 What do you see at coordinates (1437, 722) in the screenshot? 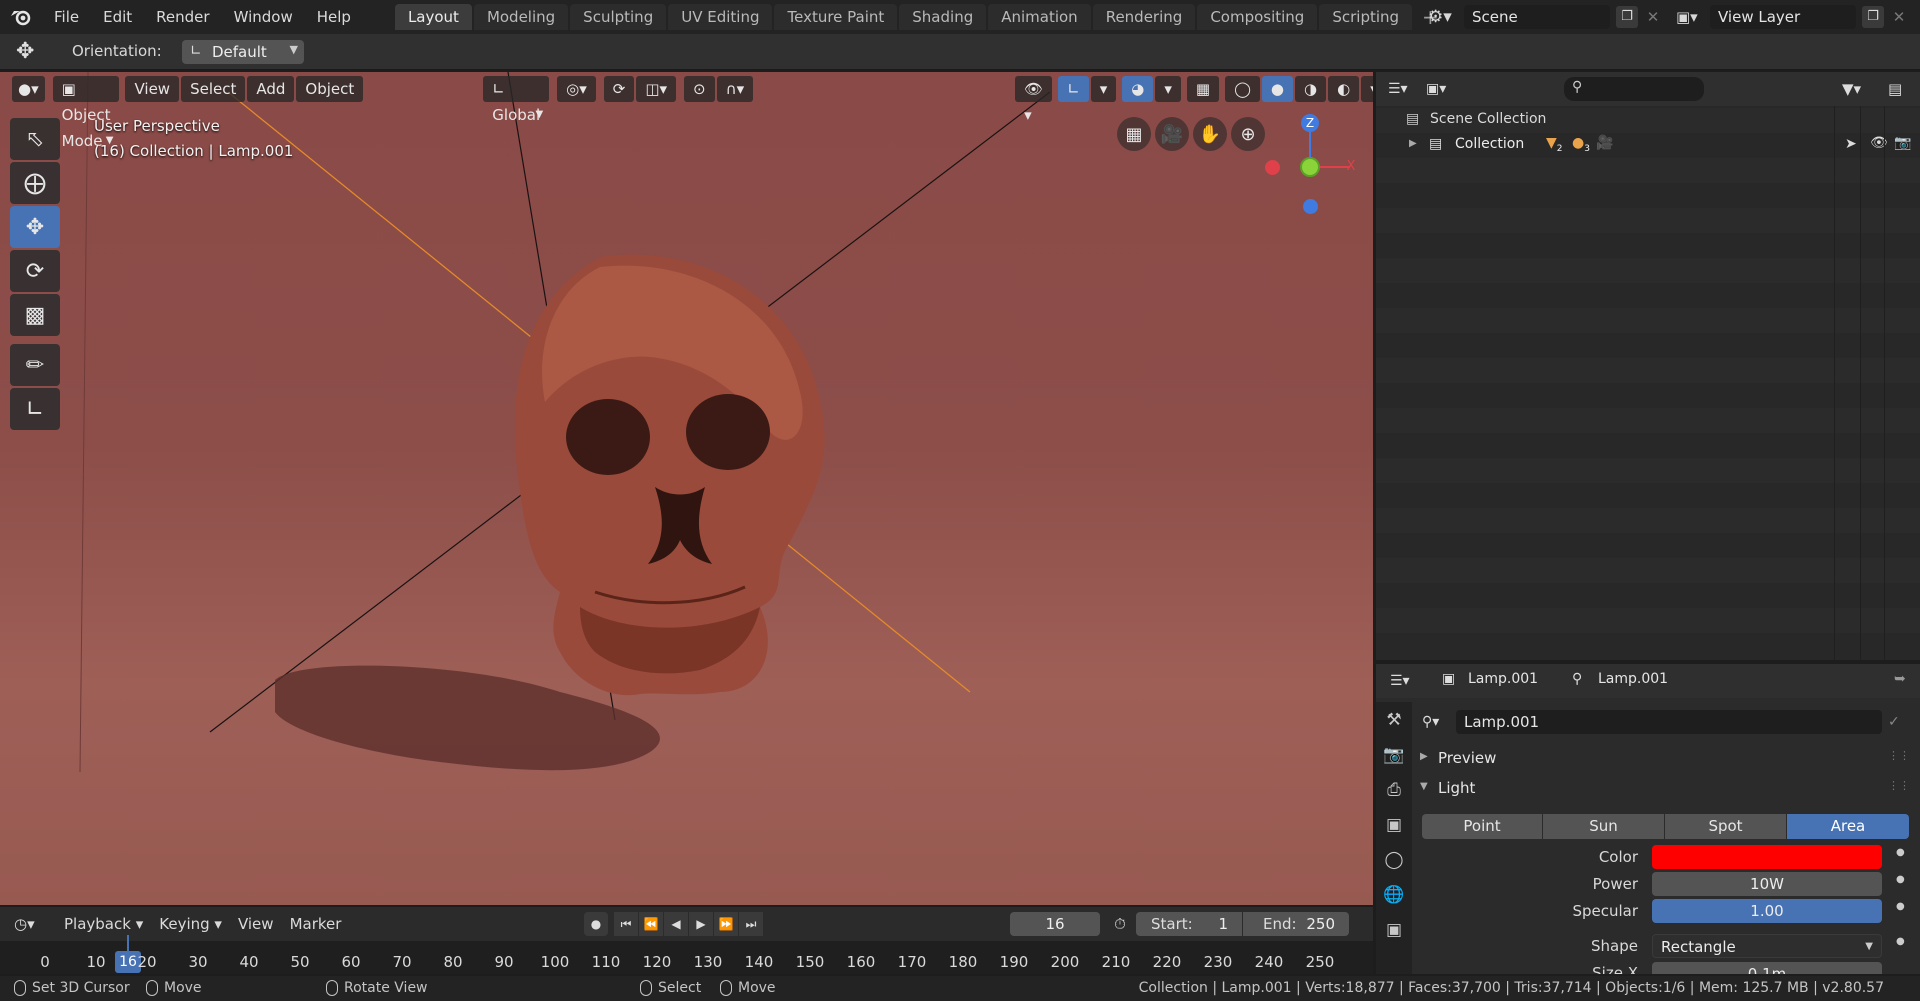
I see `light-datablock-icon: ⚲▾` at bounding box center [1437, 722].